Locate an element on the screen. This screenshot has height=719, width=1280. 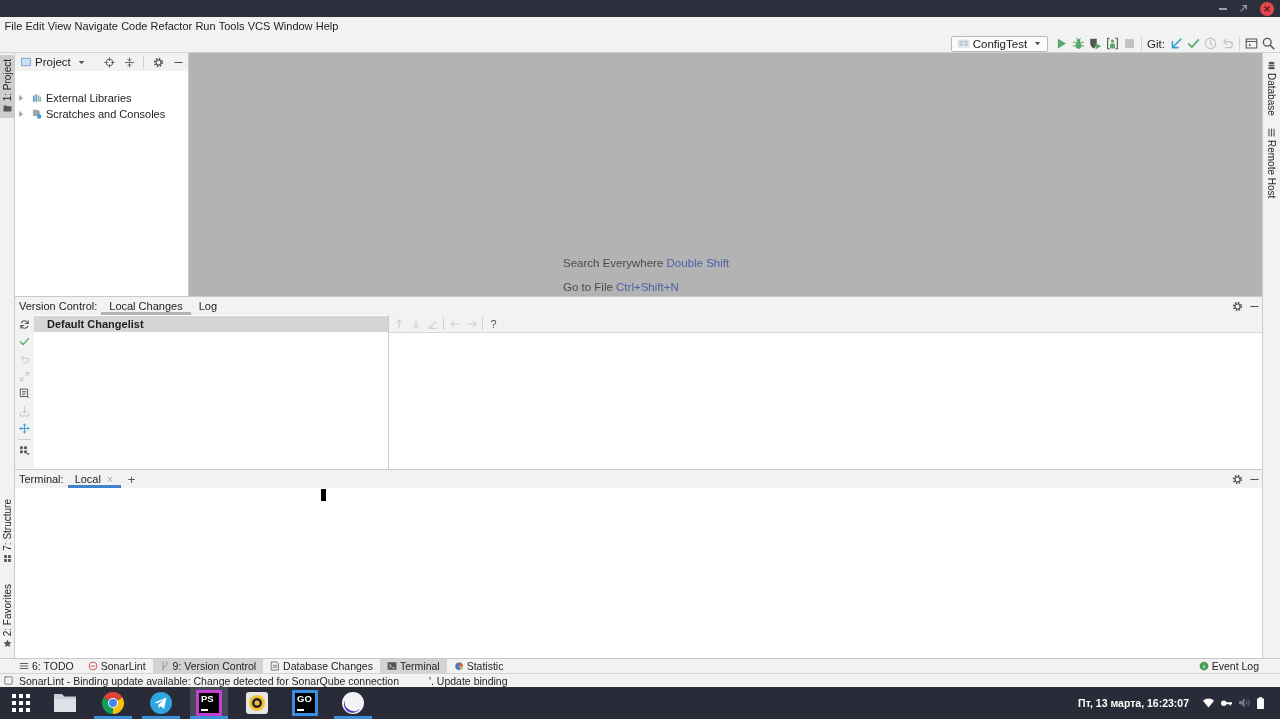
vcs-label: Git: is located at coordinates (1156, 43).